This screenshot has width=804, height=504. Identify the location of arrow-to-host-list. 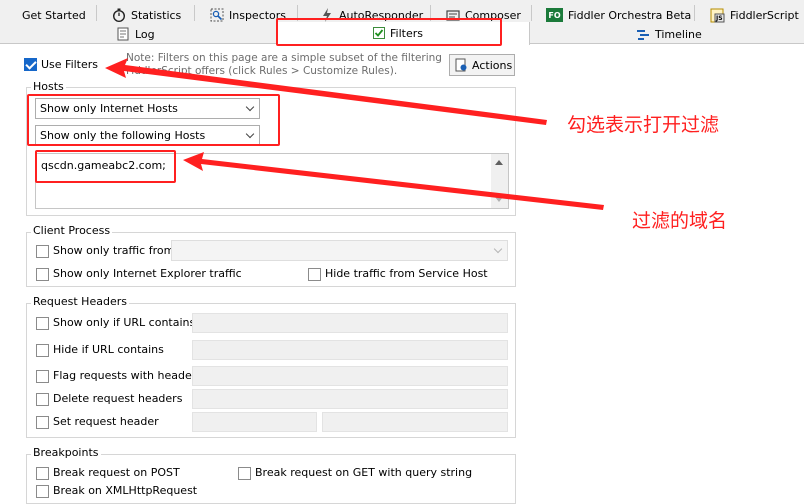
(393, 181).